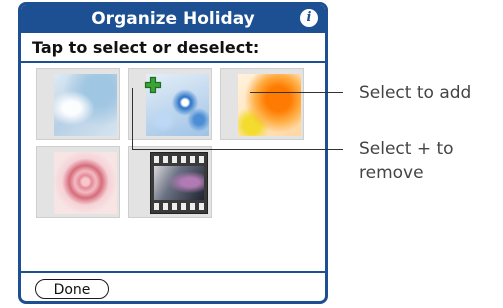 The height and width of the screenshot is (308, 503). Describe the element at coordinates (237, 149) in the screenshot. I see `callout-line-remove` at that location.